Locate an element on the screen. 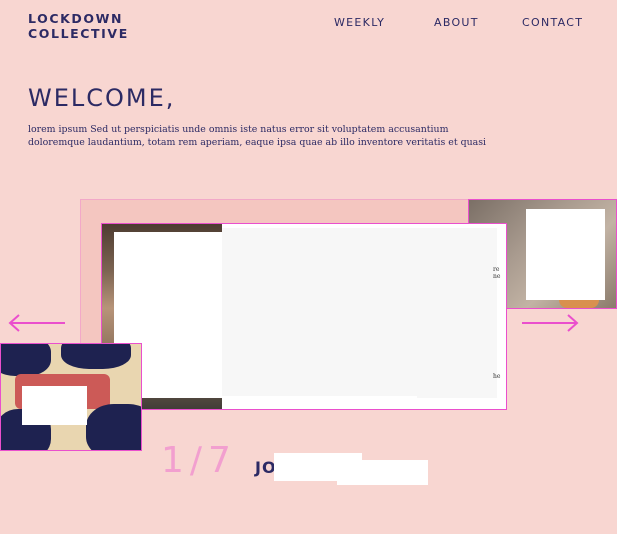 The image size is (617, 534). nav-contact-link: CONTACT is located at coordinates (552, 22).